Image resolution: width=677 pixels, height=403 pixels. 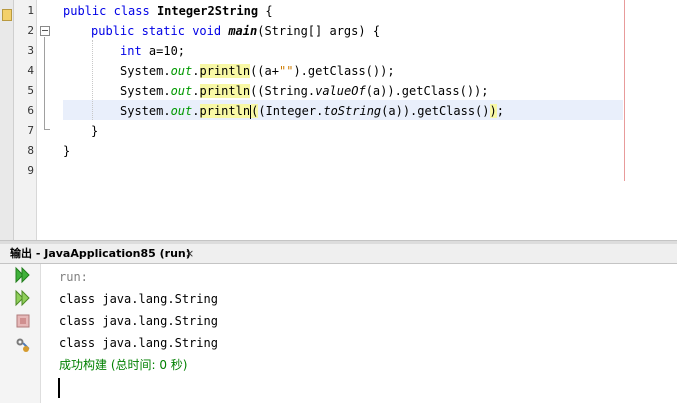 I want to click on build-success-message: 成功构建 (总时间: 0 秒), so click(x=123, y=365).